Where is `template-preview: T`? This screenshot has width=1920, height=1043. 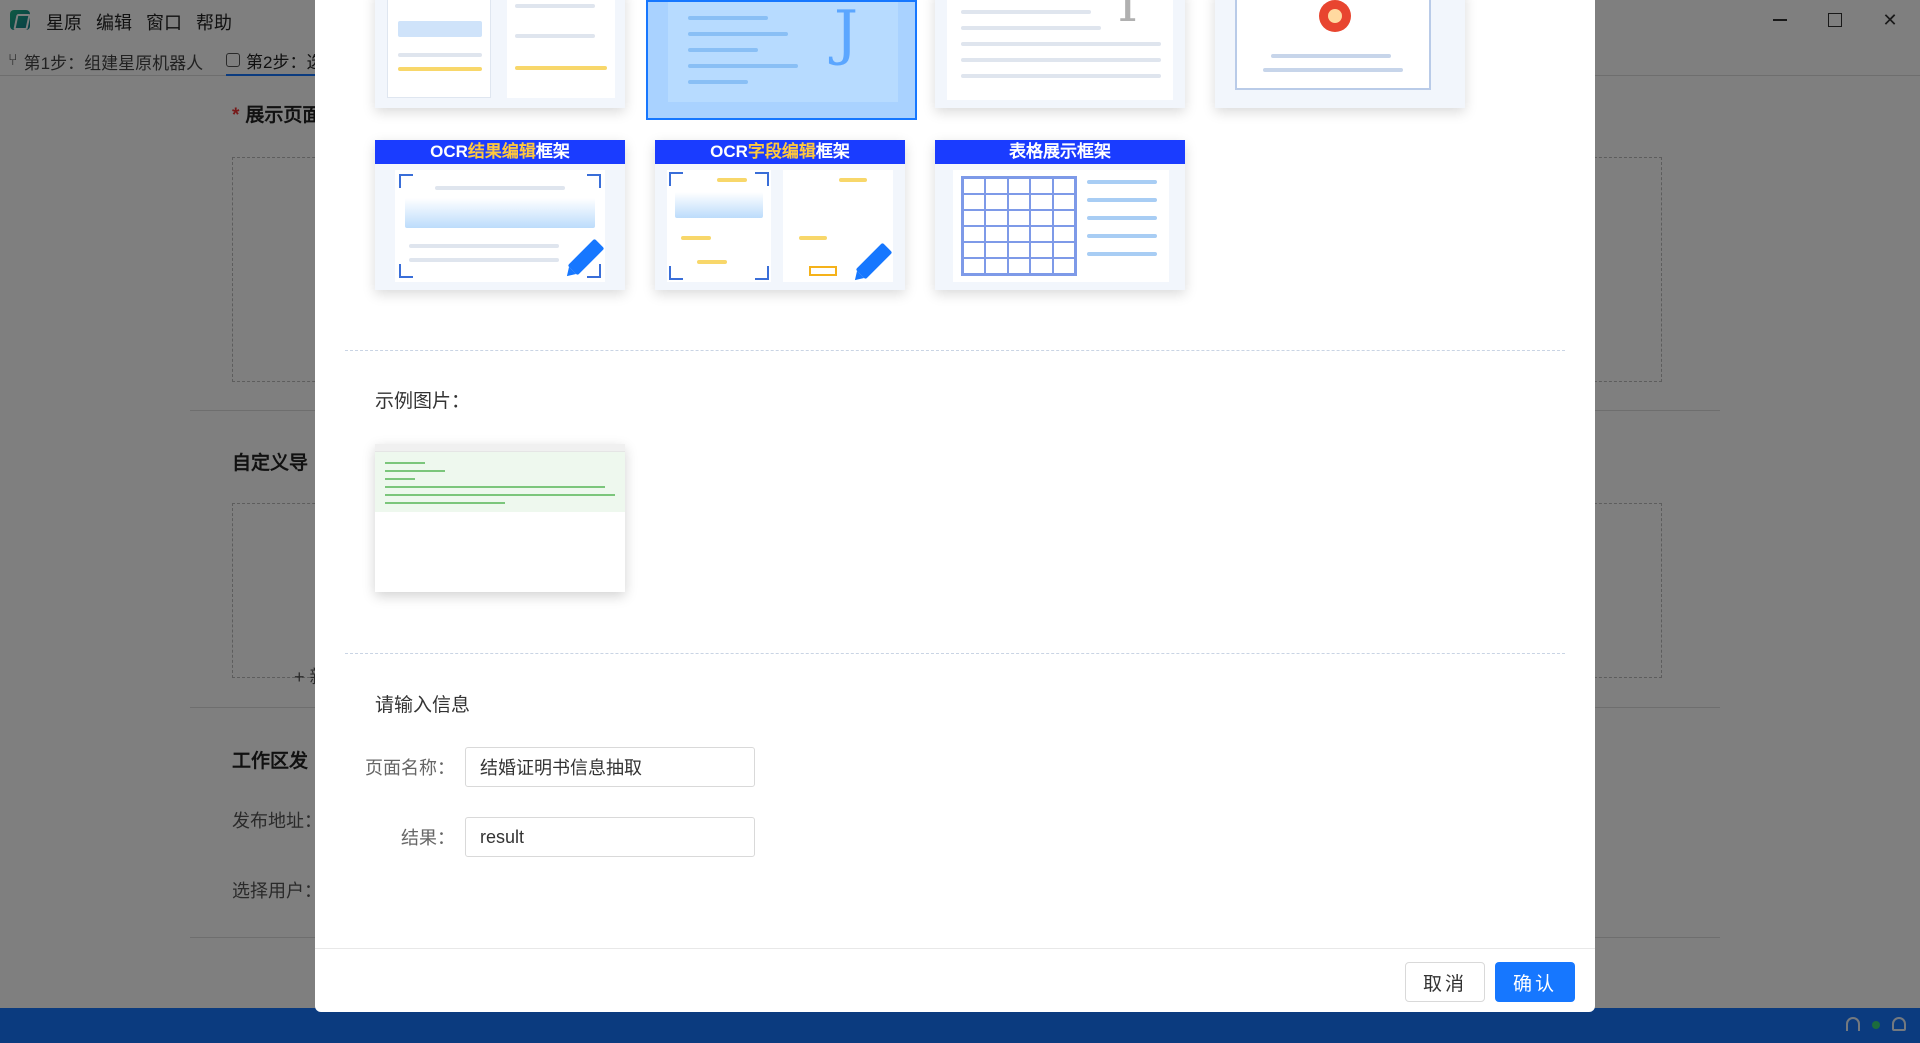
template-preview: T is located at coordinates (1060, 50).